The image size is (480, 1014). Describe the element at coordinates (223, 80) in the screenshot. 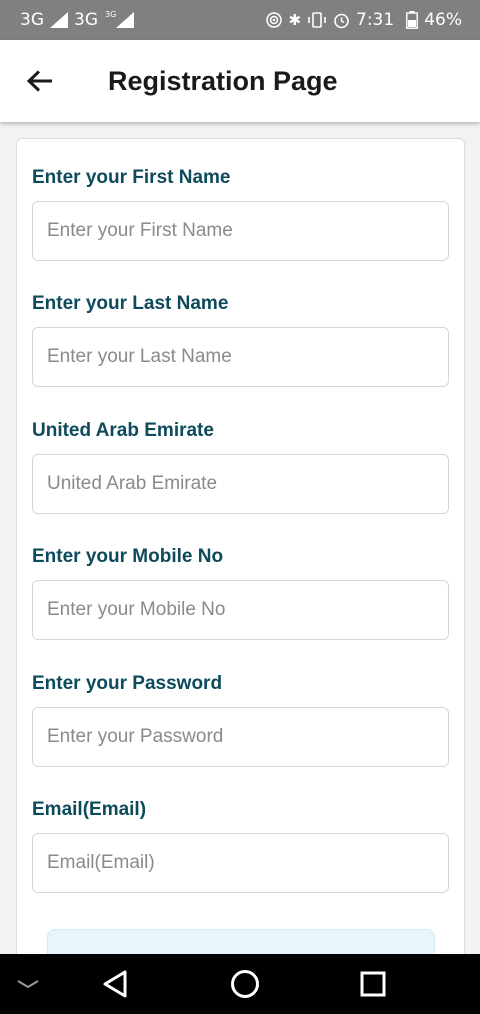

I see `page-title: Registration Page` at that location.